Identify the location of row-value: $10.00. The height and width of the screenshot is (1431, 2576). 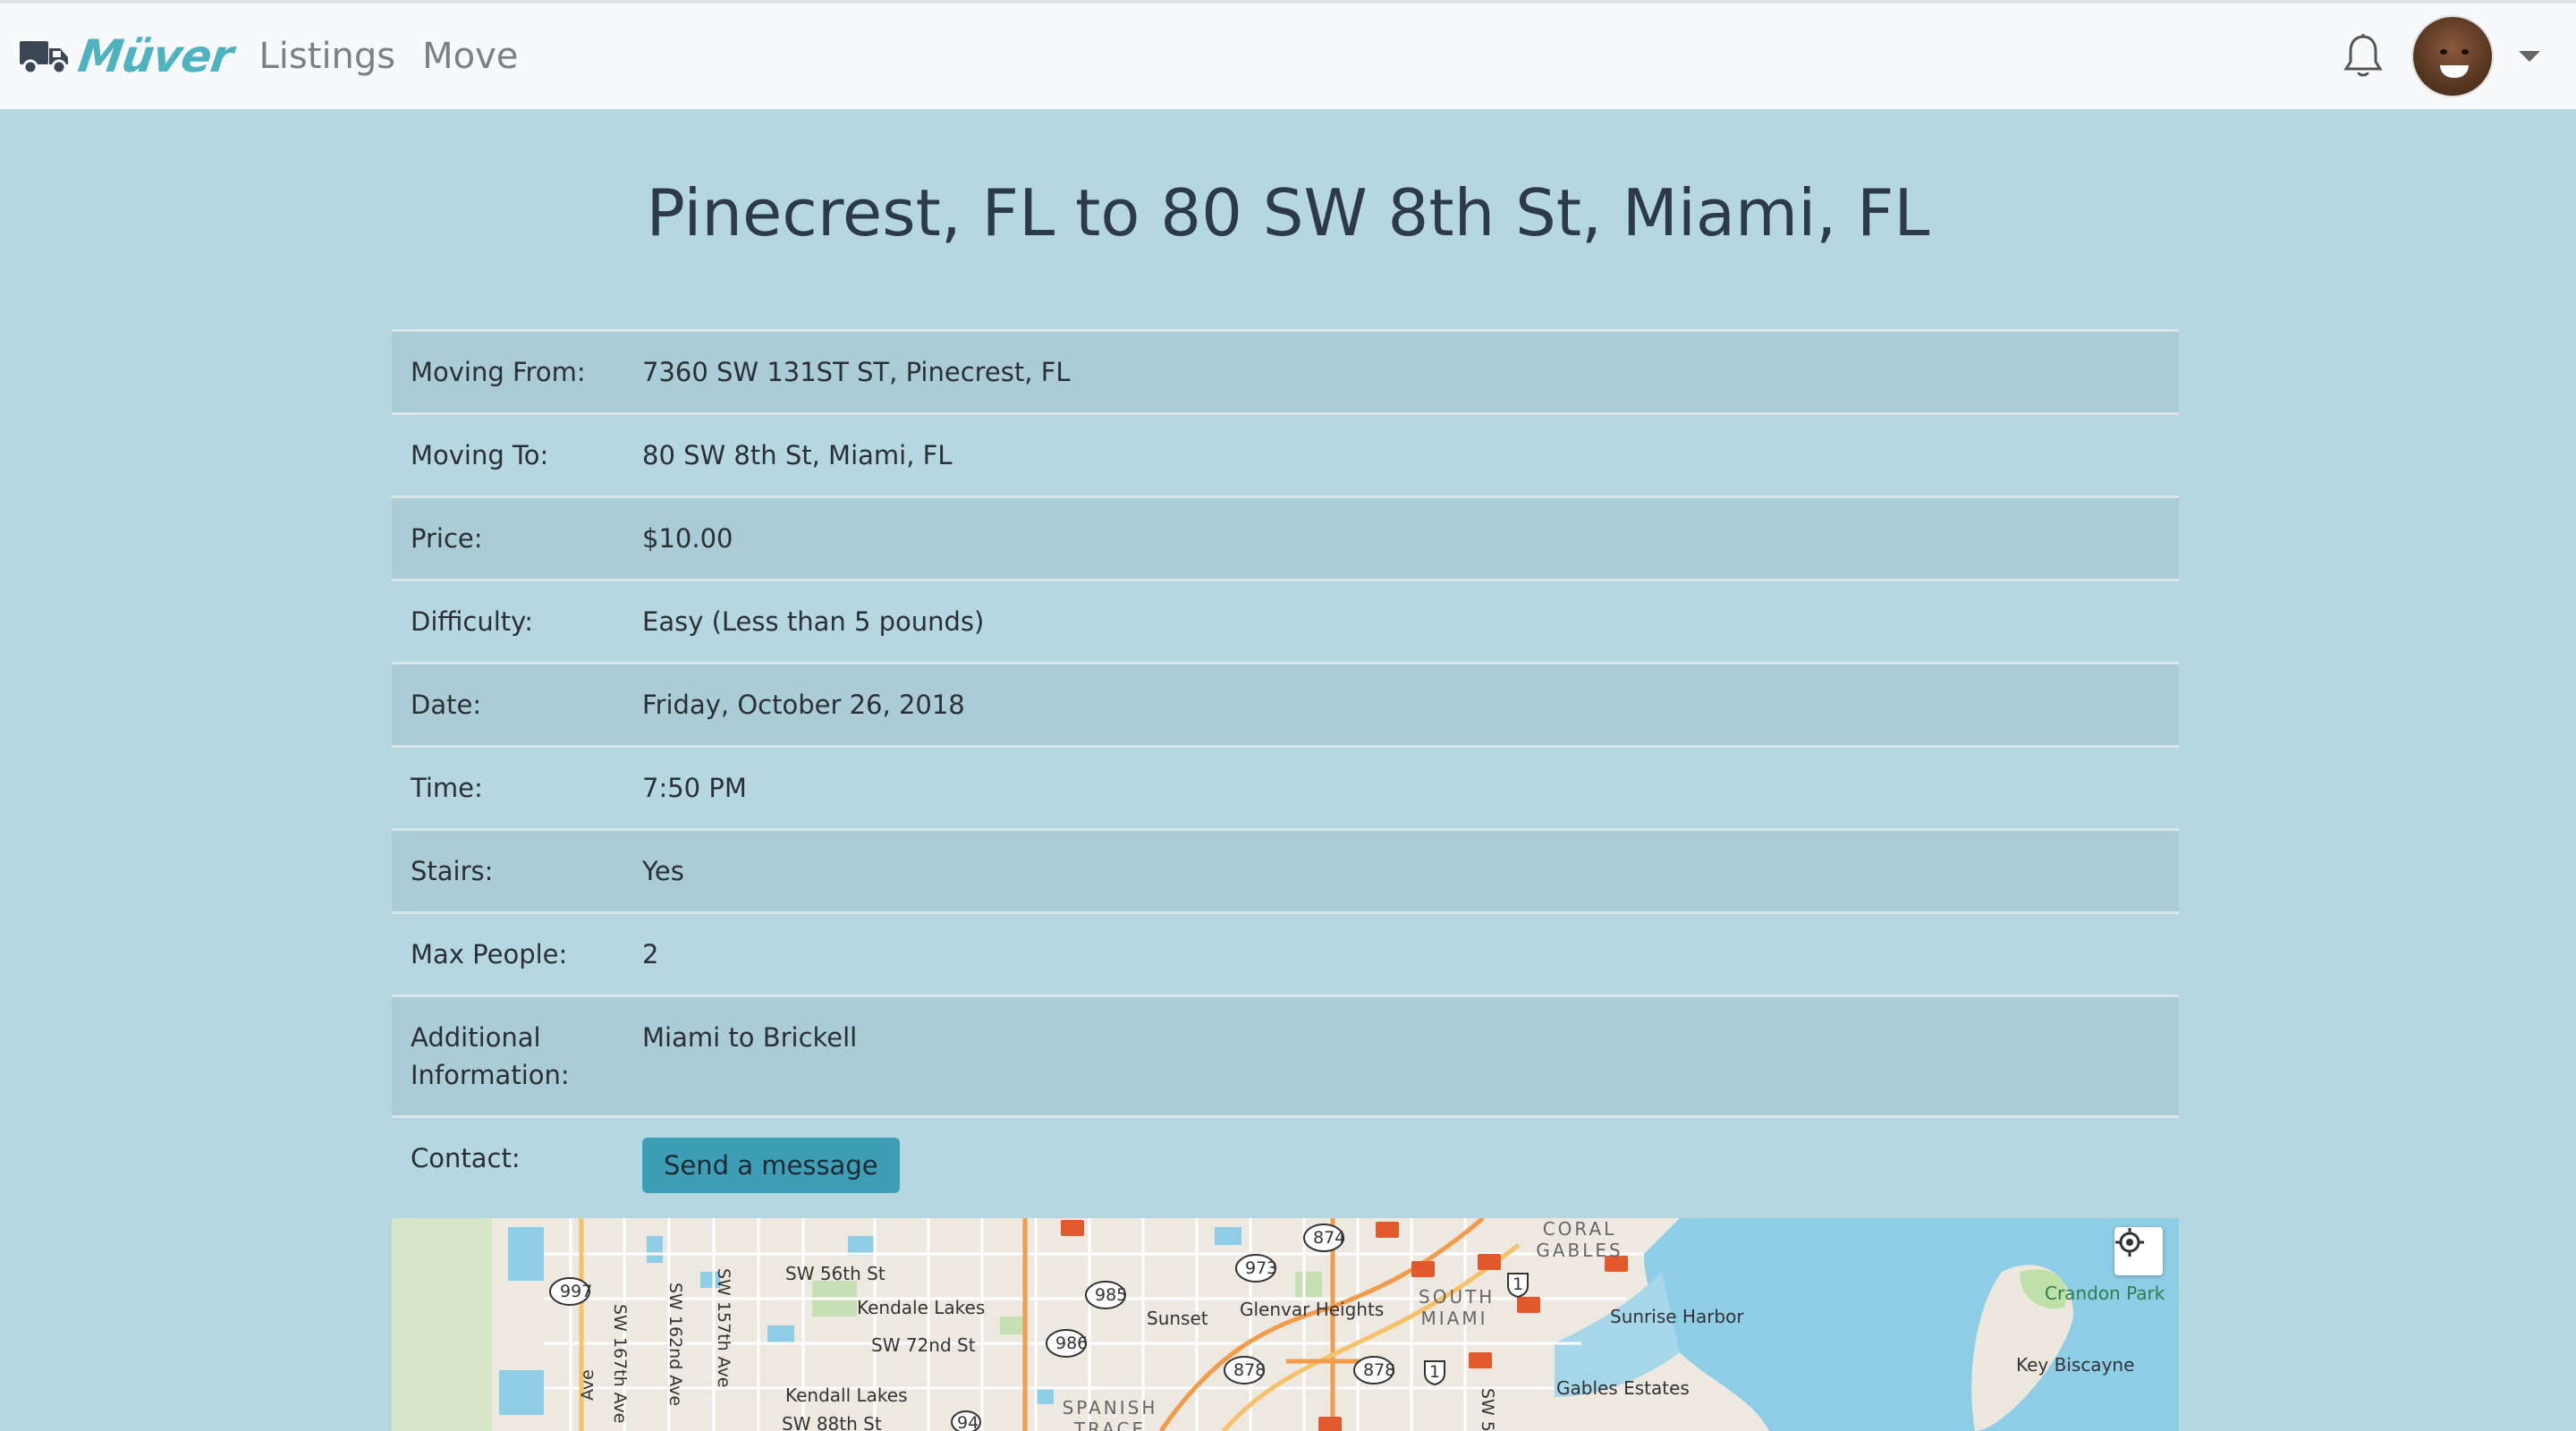
(687, 539).